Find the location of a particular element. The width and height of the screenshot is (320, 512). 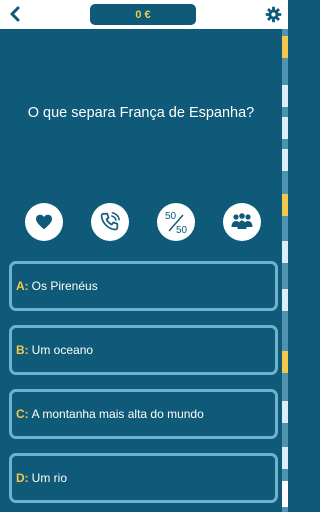

lifeline-phone is located at coordinates (110, 222).